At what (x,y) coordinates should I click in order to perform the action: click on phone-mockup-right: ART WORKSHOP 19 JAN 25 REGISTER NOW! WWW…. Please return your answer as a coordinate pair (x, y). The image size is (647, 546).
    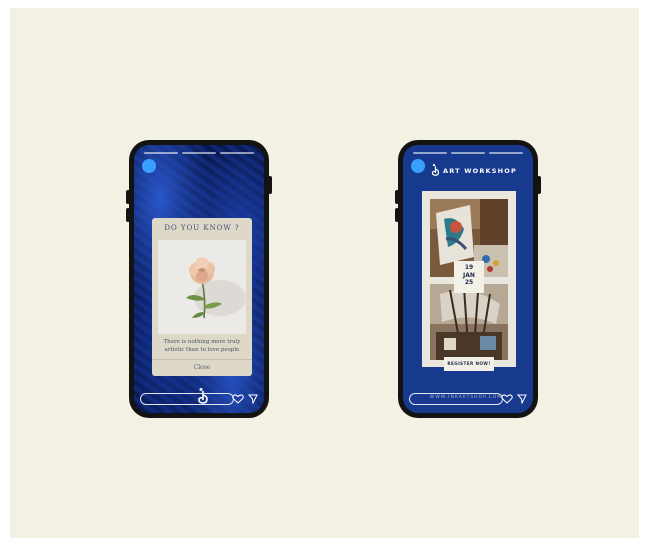
    Looking at the image, I should click on (468, 279).